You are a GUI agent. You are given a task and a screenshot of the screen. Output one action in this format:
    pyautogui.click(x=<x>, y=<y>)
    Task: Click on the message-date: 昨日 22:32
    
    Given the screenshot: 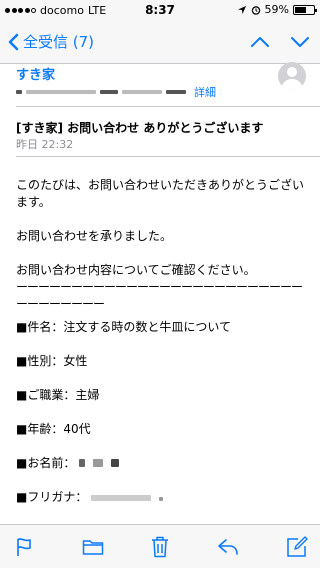 What is the action you would take?
    pyautogui.click(x=45, y=144)
    